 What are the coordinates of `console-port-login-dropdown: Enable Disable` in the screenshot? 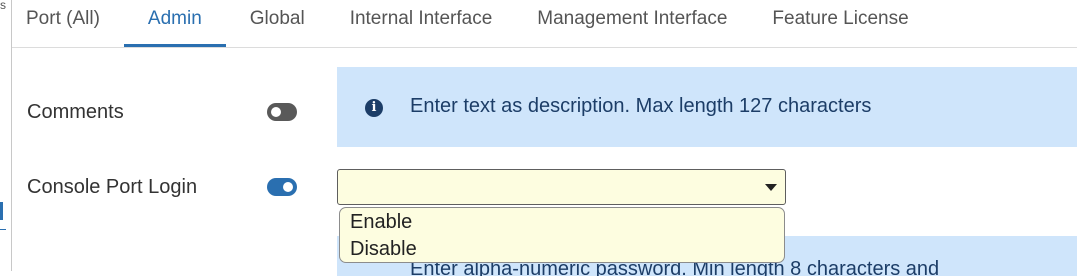 It's located at (562, 235).